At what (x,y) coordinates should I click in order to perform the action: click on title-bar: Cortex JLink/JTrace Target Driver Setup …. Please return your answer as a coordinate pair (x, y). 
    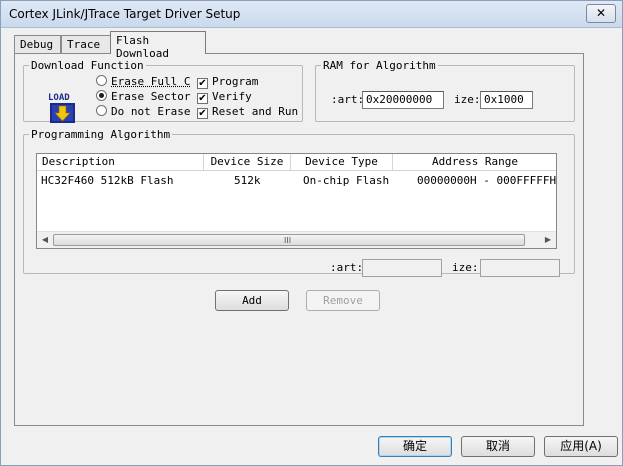
    Looking at the image, I should click on (311, 14).